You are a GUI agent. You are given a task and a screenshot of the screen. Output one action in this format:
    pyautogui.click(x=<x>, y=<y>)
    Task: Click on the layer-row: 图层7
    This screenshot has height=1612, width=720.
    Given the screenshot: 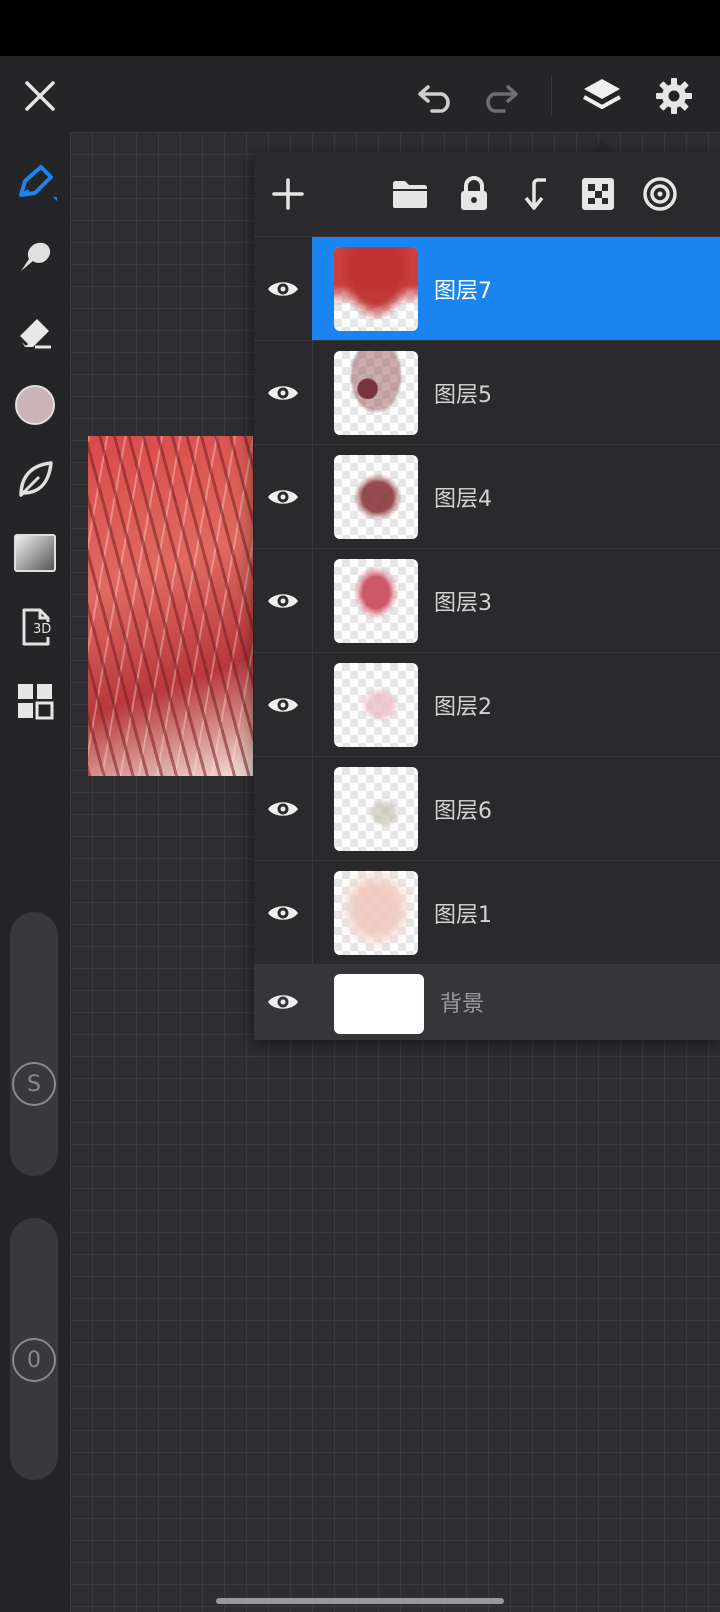 What is the action you would take?
    pyautogui.click(x=487, y=288)
    